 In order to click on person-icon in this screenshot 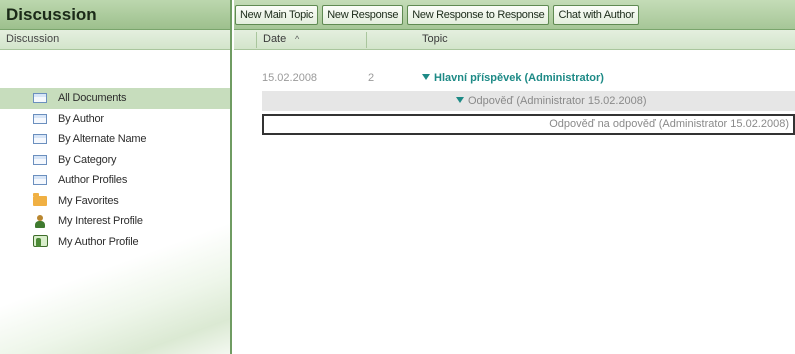, I will do `click(40, 221)`.